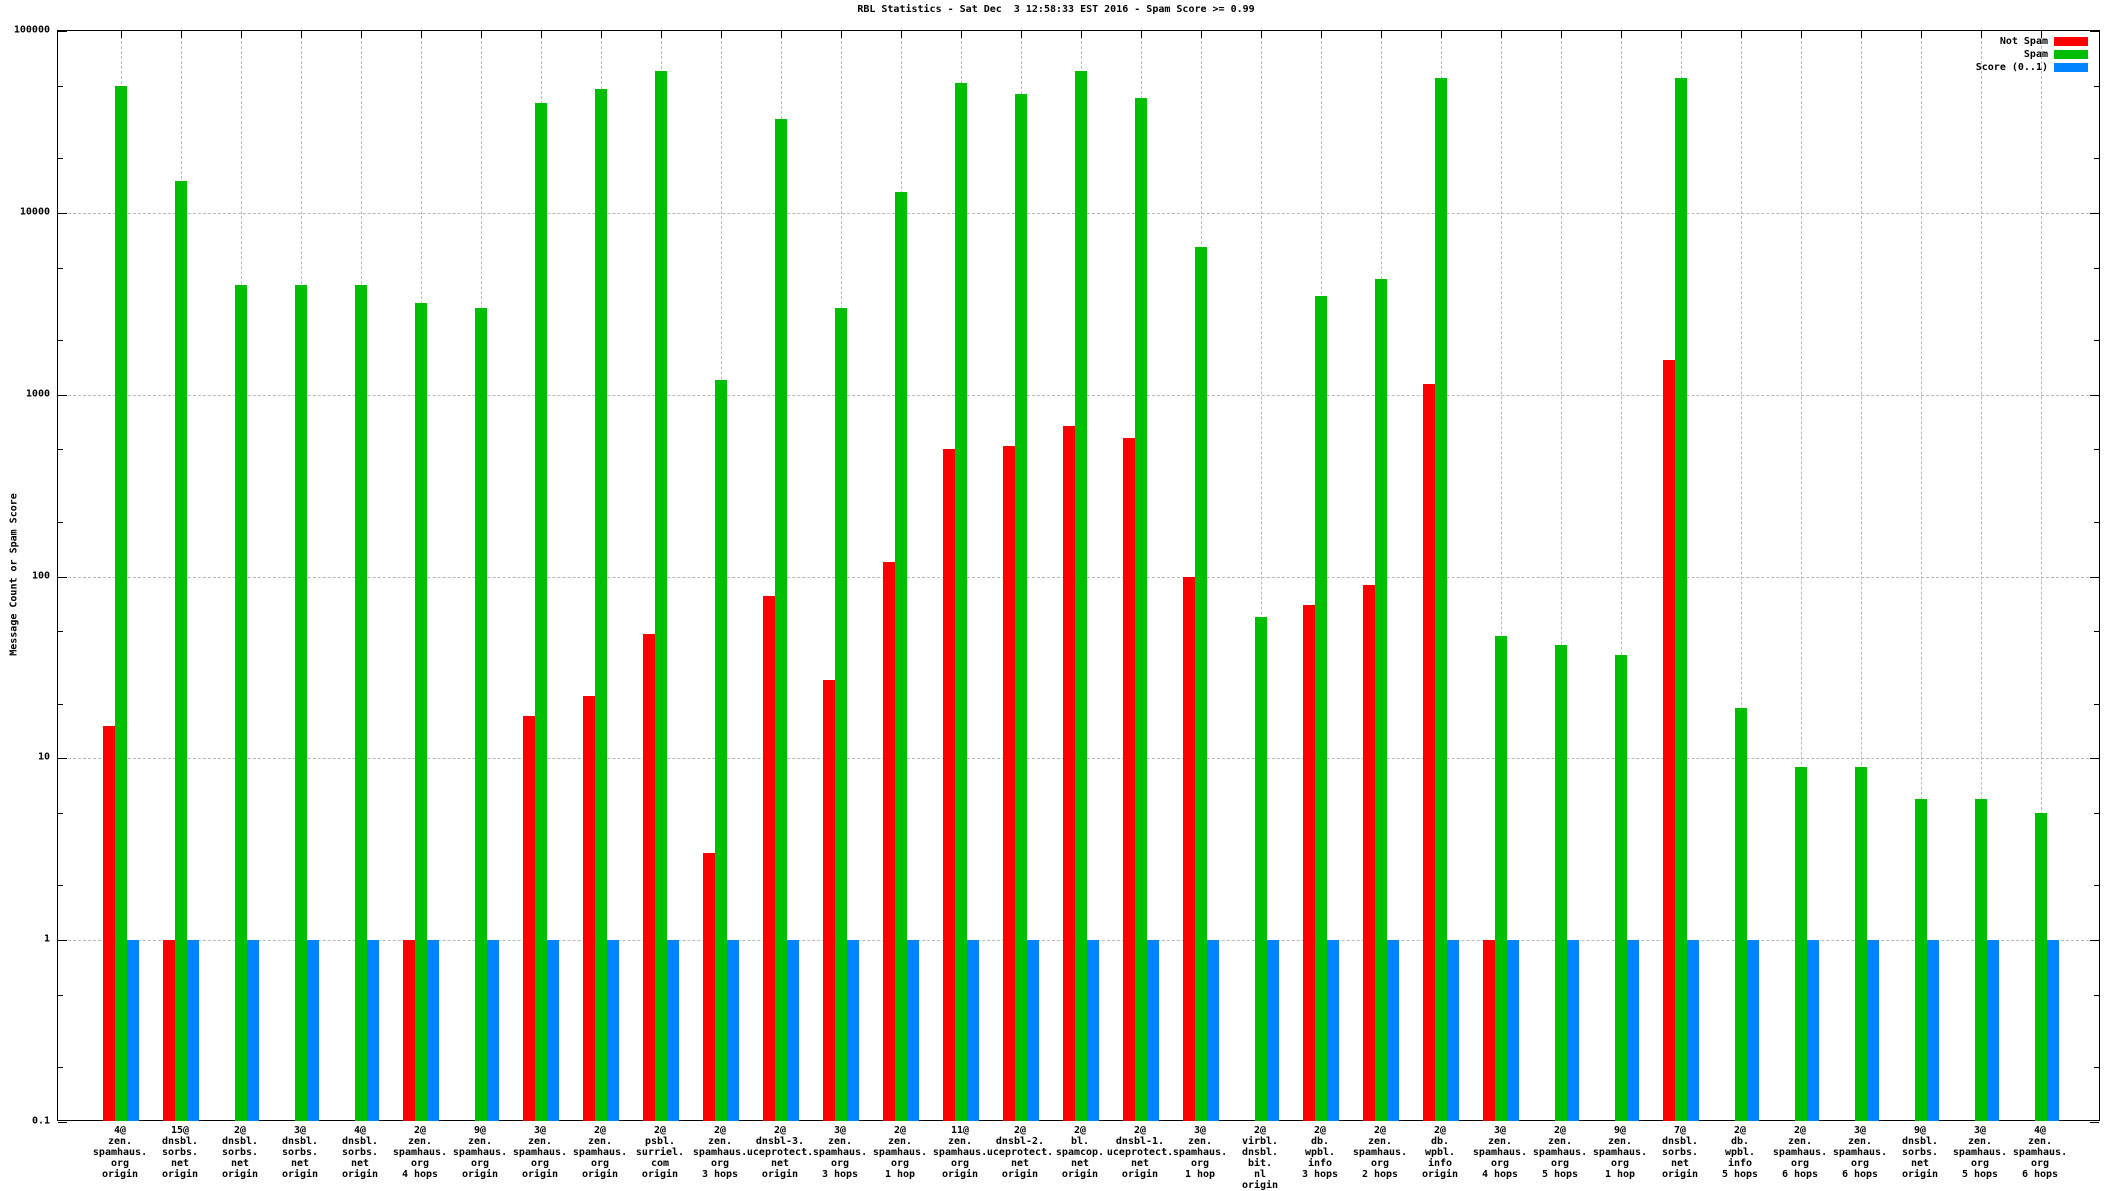  I want to click on x-tick-label: 7@ dnsbl. sorbs. net origin, so click(1680, 1152).